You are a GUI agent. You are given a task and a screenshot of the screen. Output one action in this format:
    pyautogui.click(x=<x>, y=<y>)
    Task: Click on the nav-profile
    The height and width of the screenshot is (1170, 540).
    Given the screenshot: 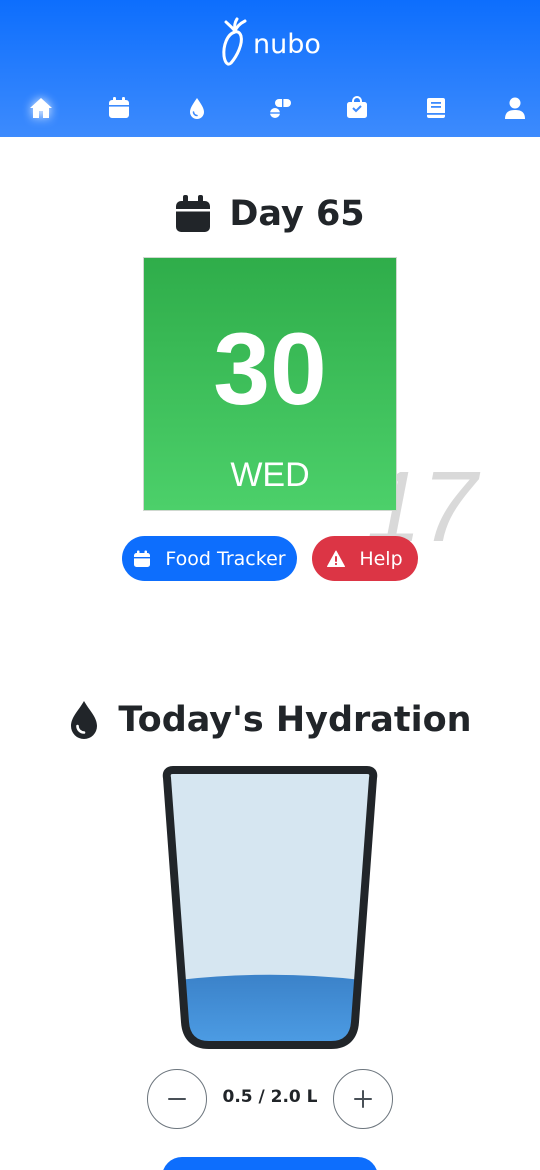 What is the action you would take?
    pyautogui.click(x=515, y=108)
    